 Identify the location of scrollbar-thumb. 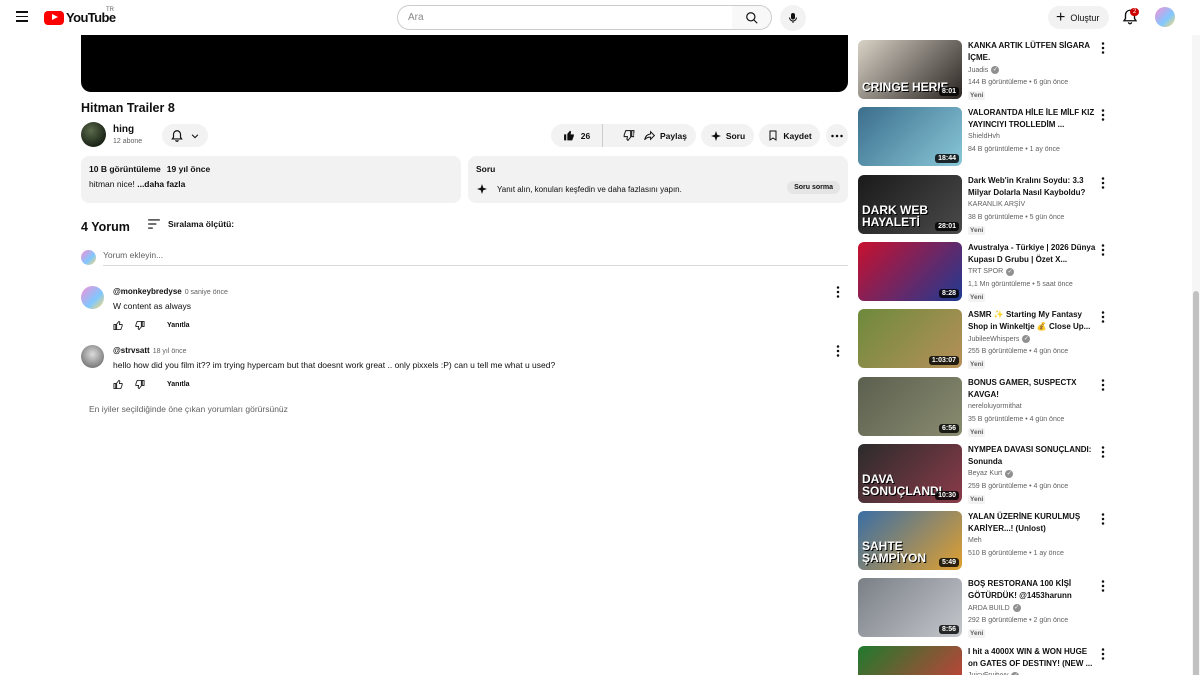
(1196, 483).